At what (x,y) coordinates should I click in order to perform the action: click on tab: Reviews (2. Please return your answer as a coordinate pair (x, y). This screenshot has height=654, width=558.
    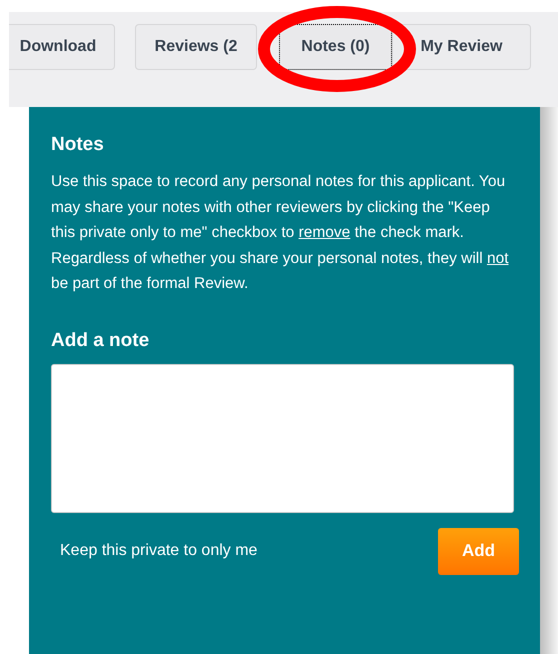
    Looking at the image, I should click on (196, 47).